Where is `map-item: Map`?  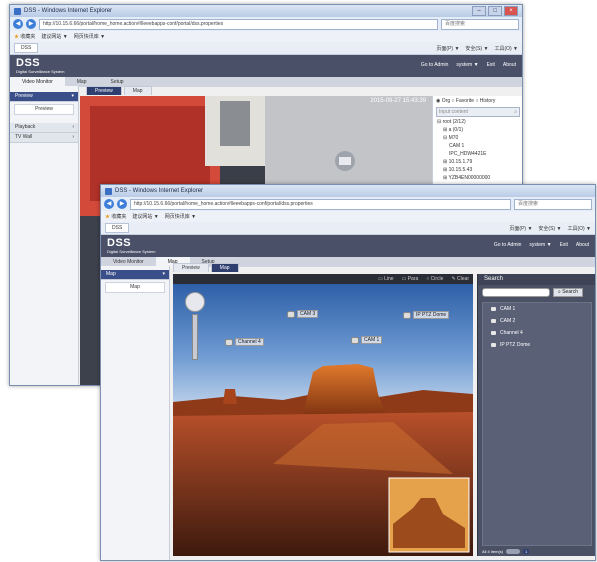 map-item: Map is located at coordinates (135, 287).